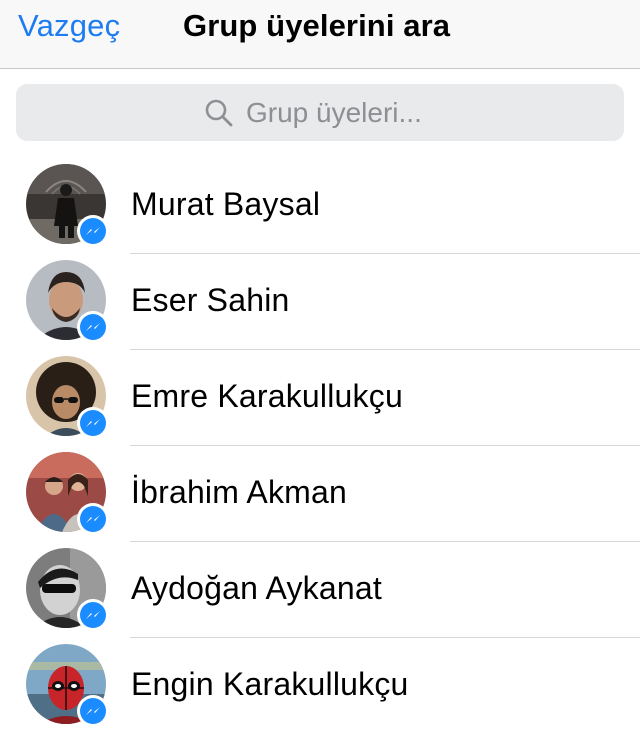  Describe the element at coordinates (270, 684) in the screenshot. I see `member-name: Engin Karakullukçu` at that location.